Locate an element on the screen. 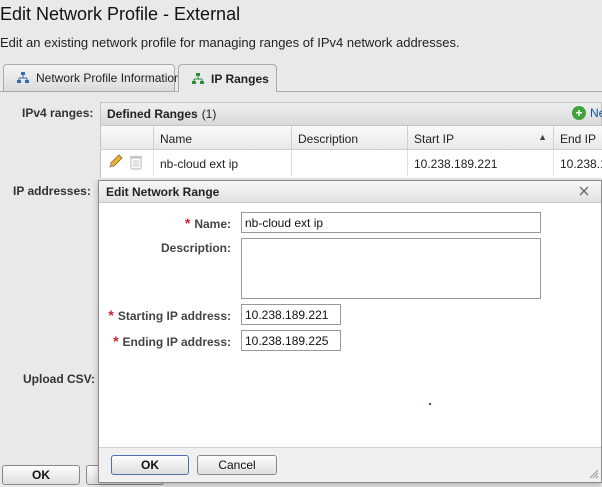 This screenshot has width=602, height=487. starting-ip-input is located at coordinates (291, 314).